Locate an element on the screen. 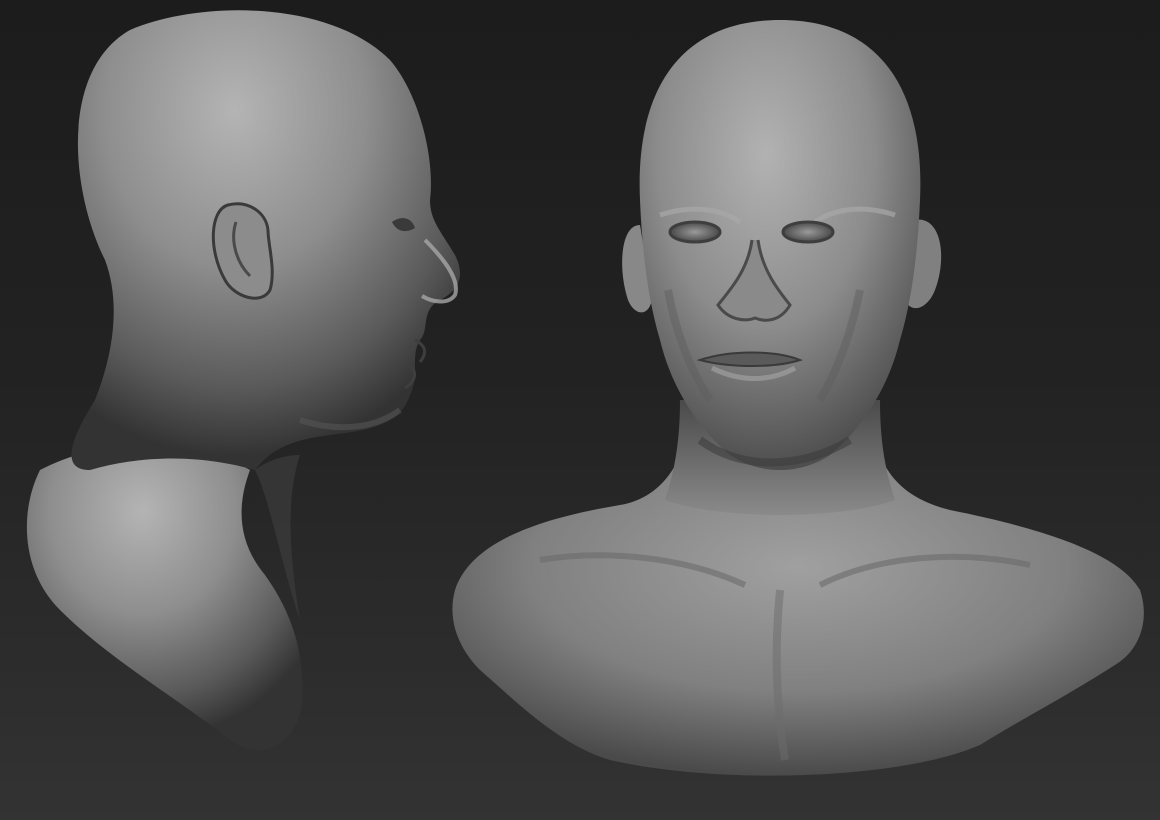 The image size is (1160, 820). front-eye-left is located at coordinates (695, 232).